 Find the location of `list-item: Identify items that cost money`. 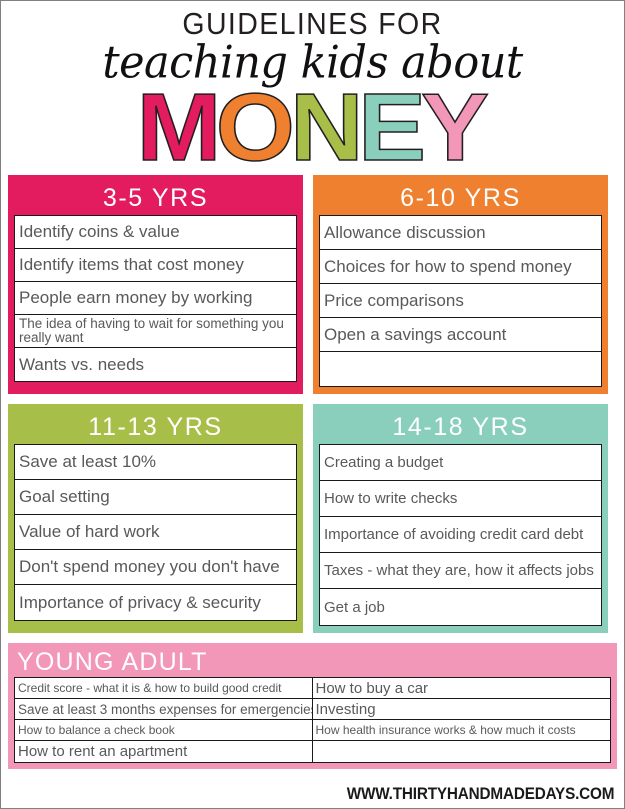

list-item: Identify items that cost money is located at coordinates (155, 265).